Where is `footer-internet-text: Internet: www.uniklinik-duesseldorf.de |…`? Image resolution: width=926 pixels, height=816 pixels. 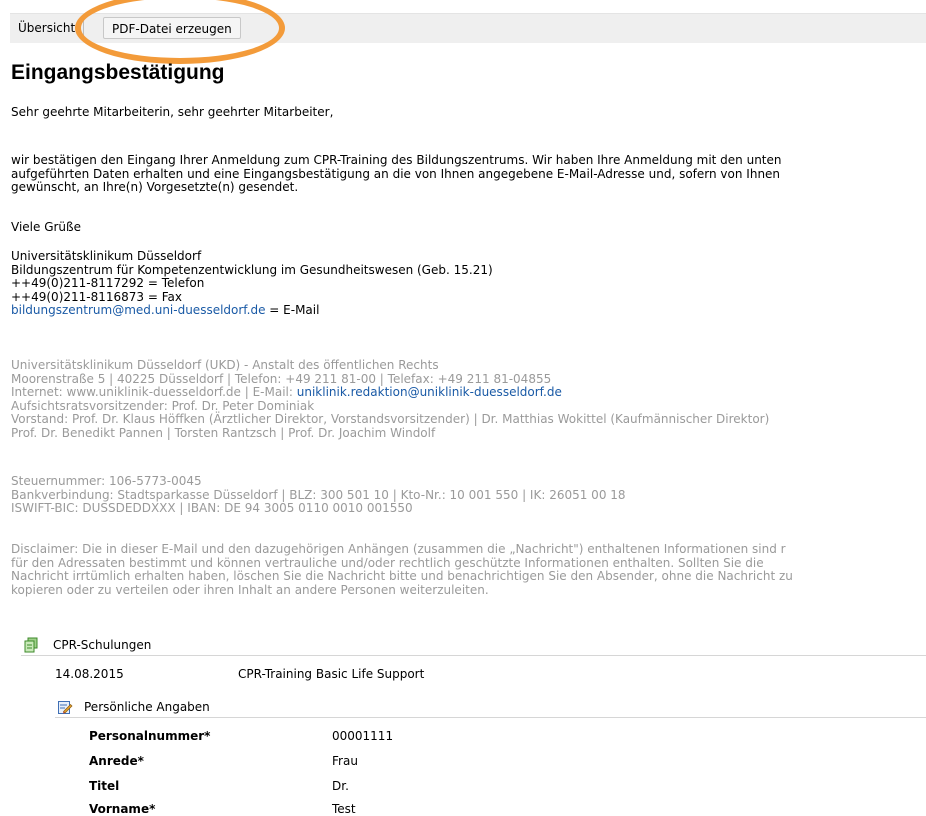 footer-internet-text: Internet: www.uniklinik-duesseldorf.de |… is located at coordinates (154, 392).